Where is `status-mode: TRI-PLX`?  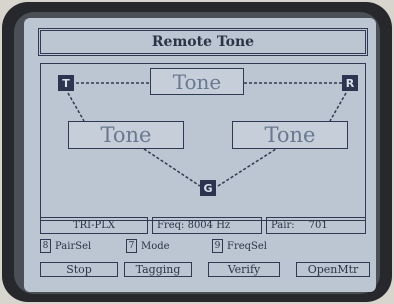 status-mode: TRI-PLX is located at coordinates (94, 225).